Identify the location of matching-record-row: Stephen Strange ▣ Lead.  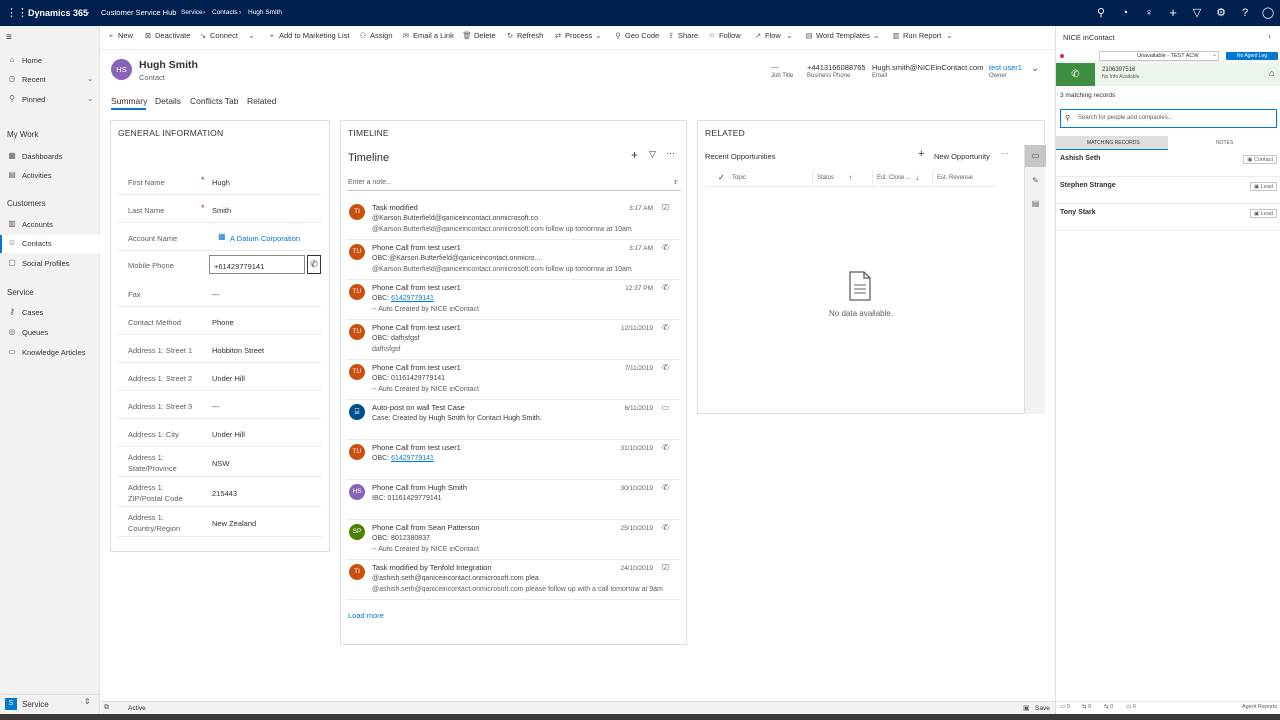
(1168, 190).